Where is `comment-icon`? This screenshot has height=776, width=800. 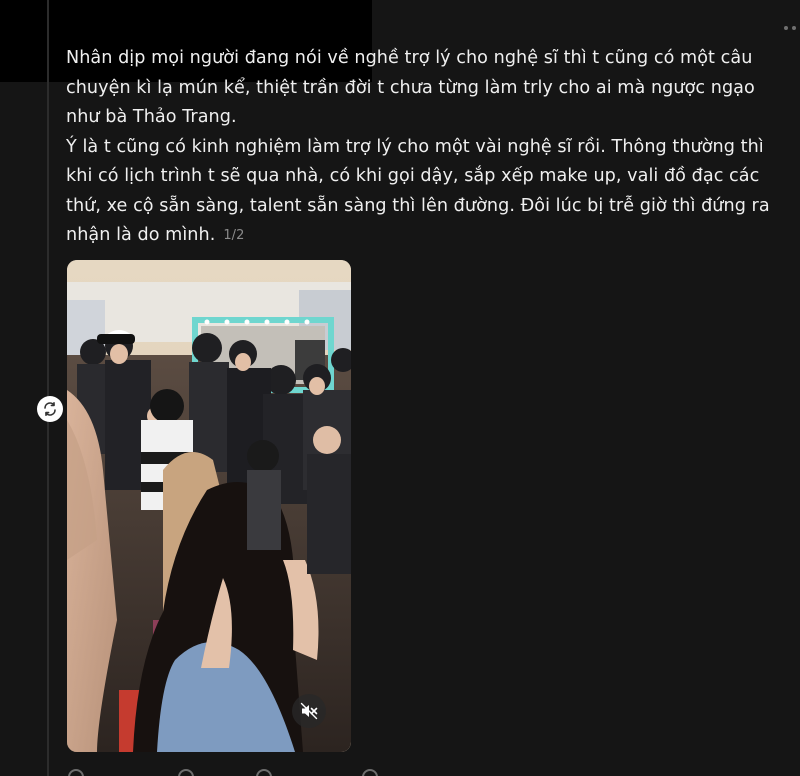 comment-icon is located at coordinates (186, 772).